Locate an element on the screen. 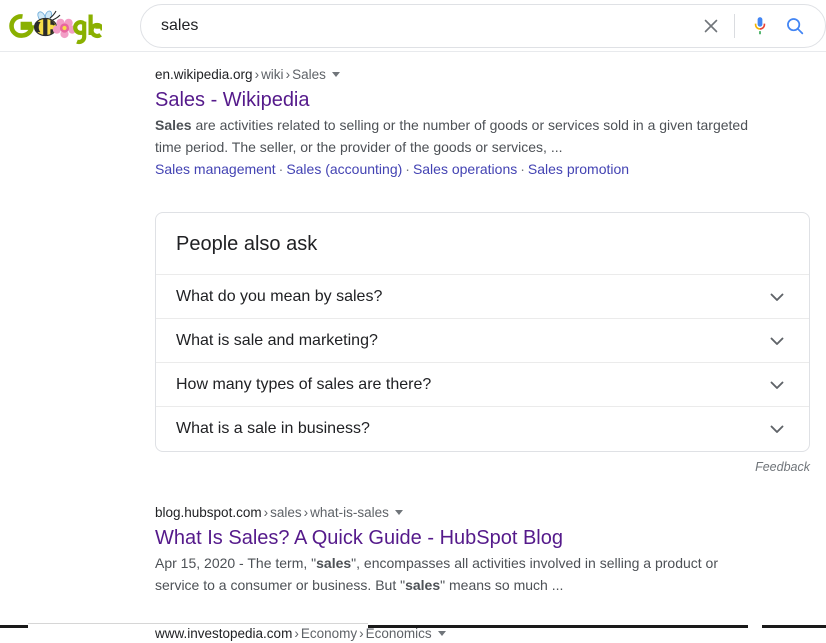 This screenshot has width=826, height=643. snippet-text: Apr 15, 2020 - The term, " is located at coordinates (236, 563).